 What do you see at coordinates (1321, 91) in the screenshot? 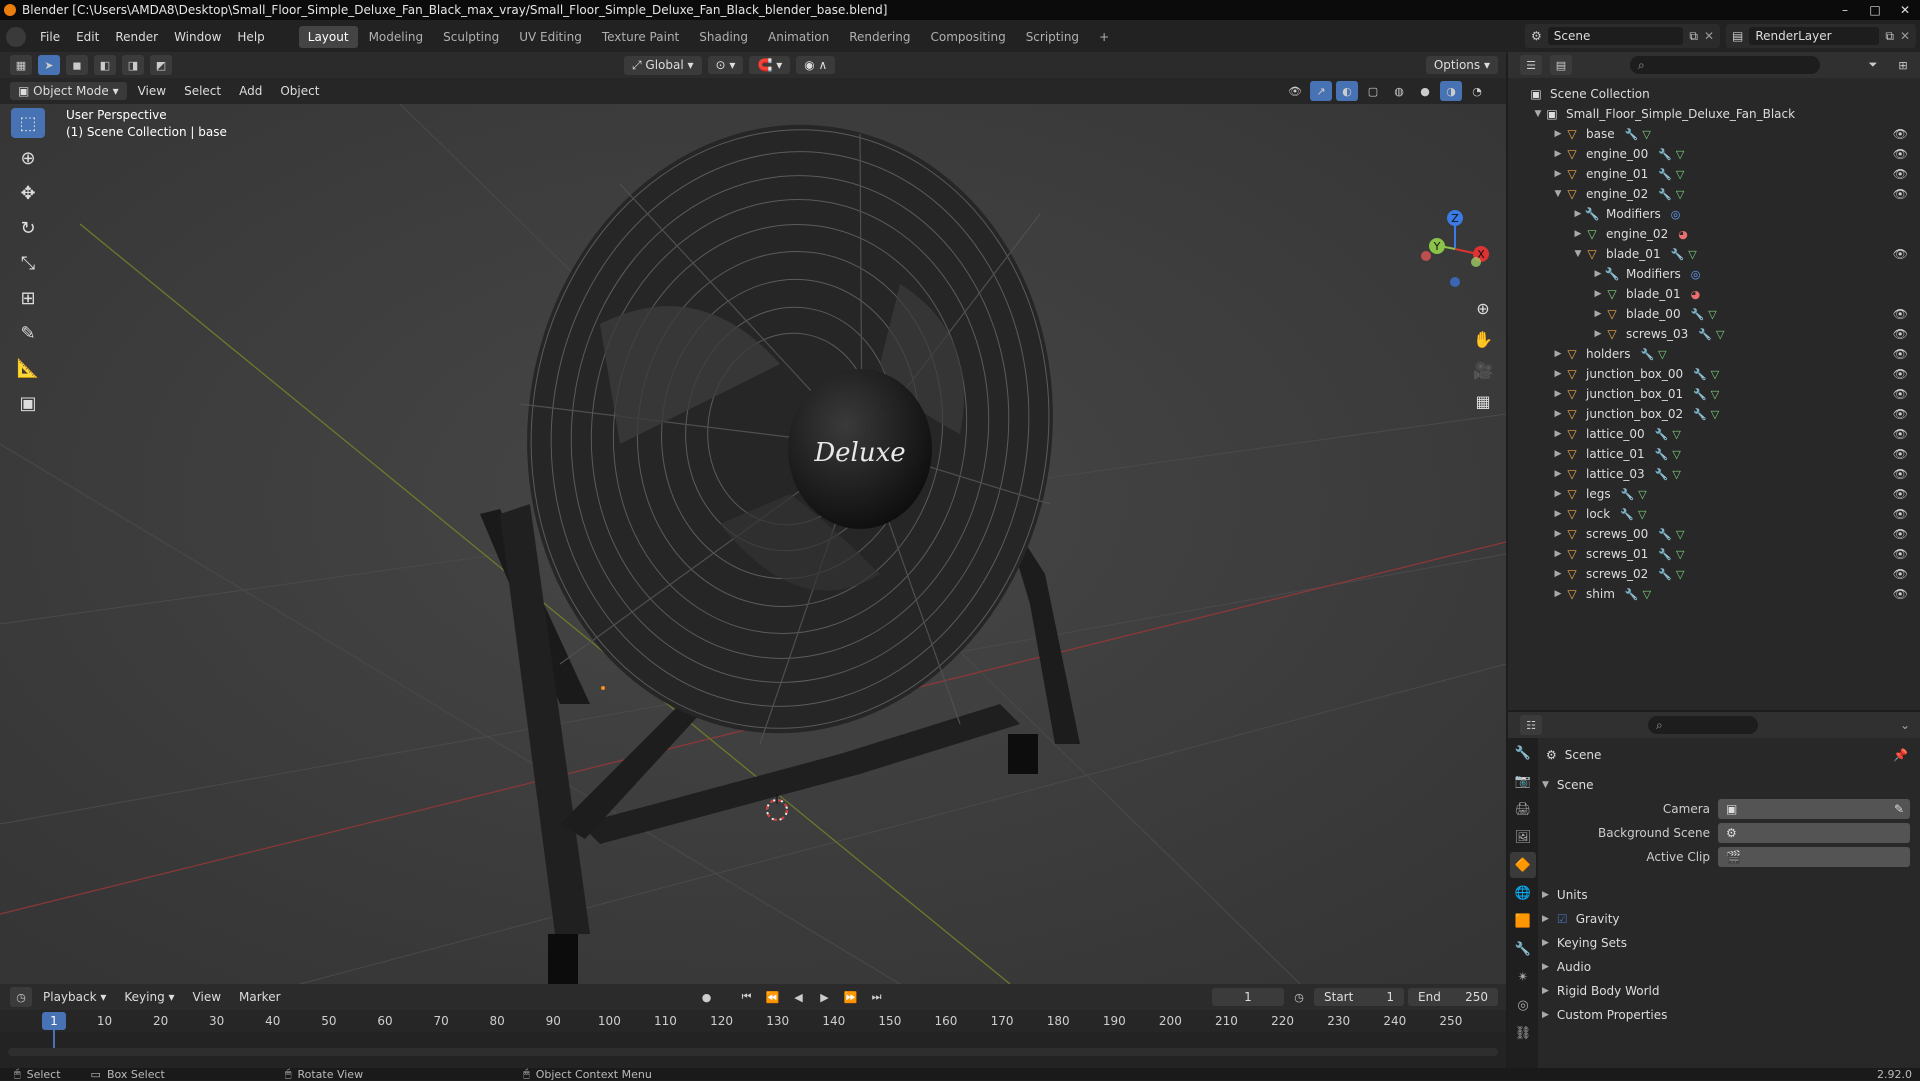
I see `gizmo-toggle-icon: ↗` at bounding box center [1321, 91].